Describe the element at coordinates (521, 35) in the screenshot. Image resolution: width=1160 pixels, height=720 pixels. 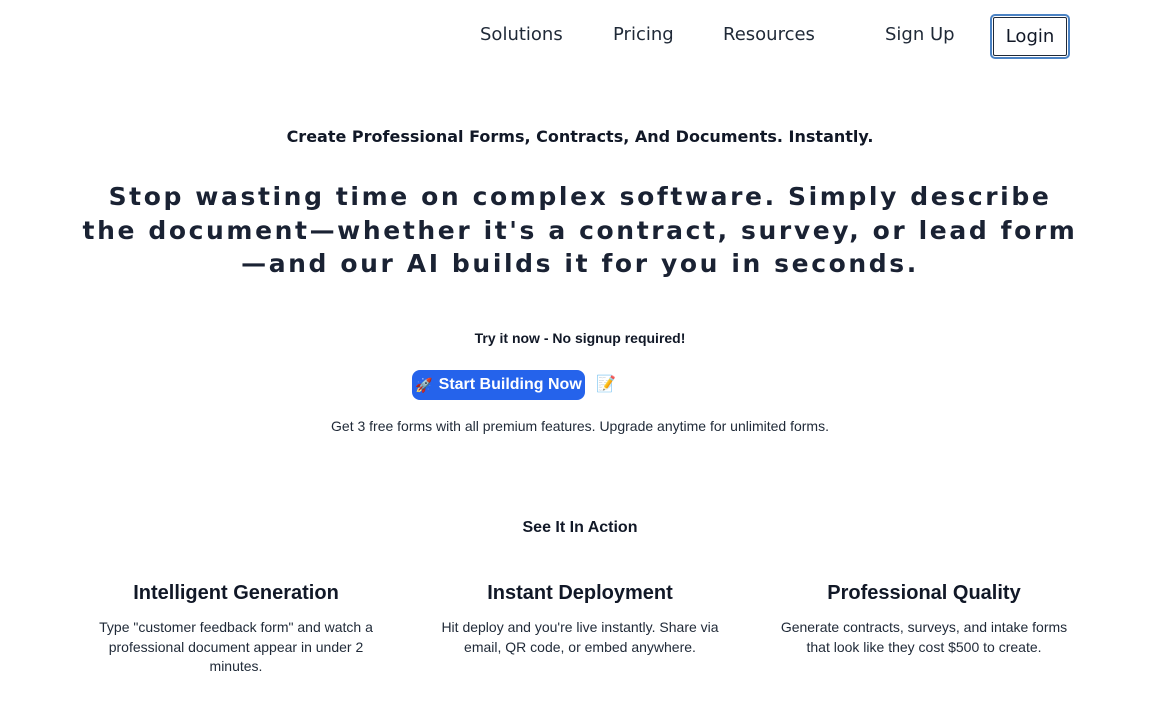
I see `nav-solutions-link: Solutions` at that location.